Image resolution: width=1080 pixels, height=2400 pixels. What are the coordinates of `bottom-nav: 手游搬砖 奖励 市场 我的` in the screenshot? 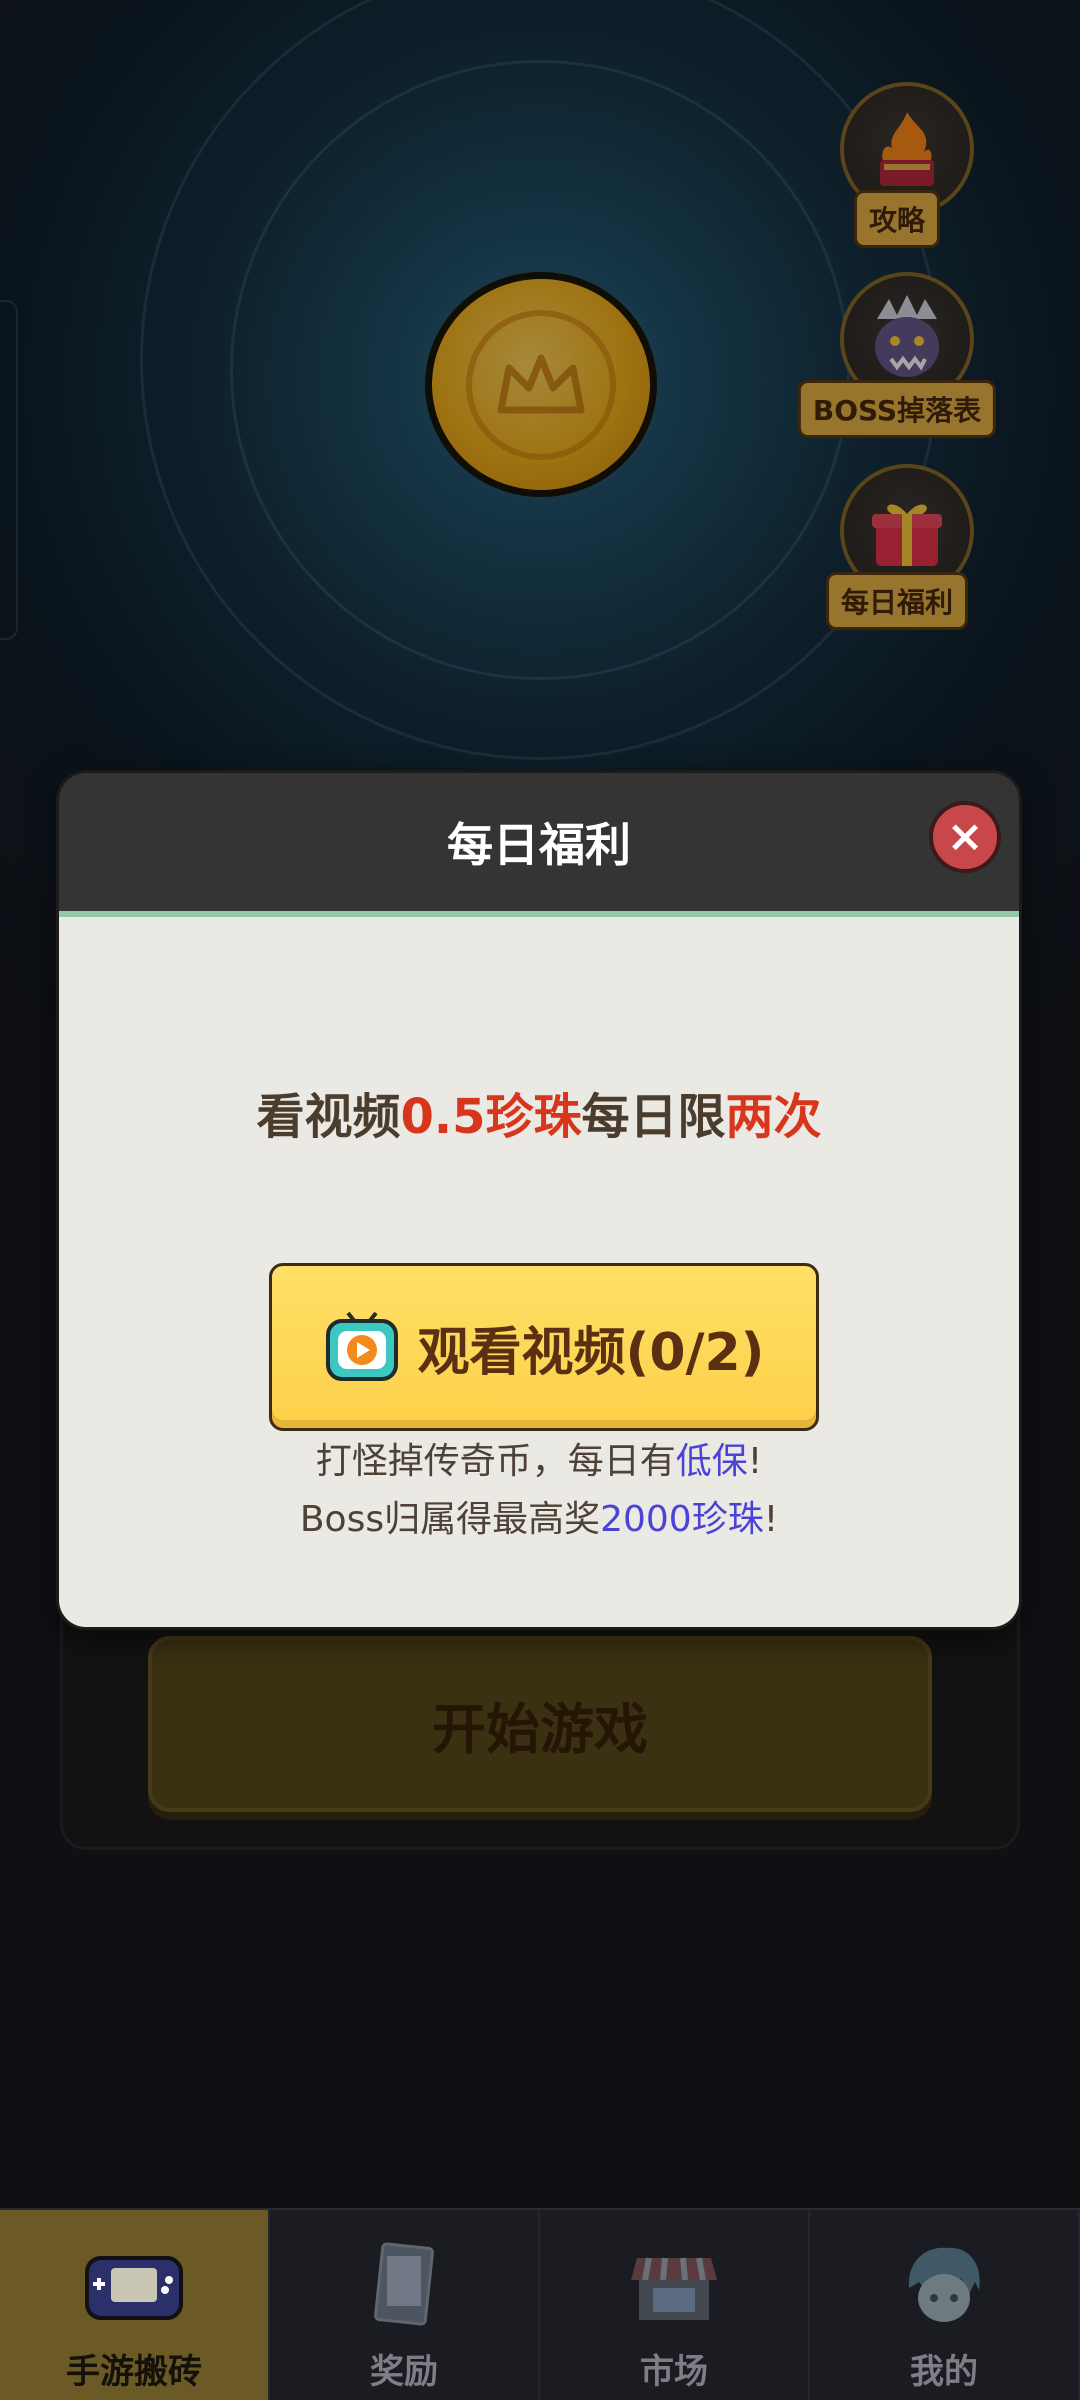 It's located at (540, 2304).